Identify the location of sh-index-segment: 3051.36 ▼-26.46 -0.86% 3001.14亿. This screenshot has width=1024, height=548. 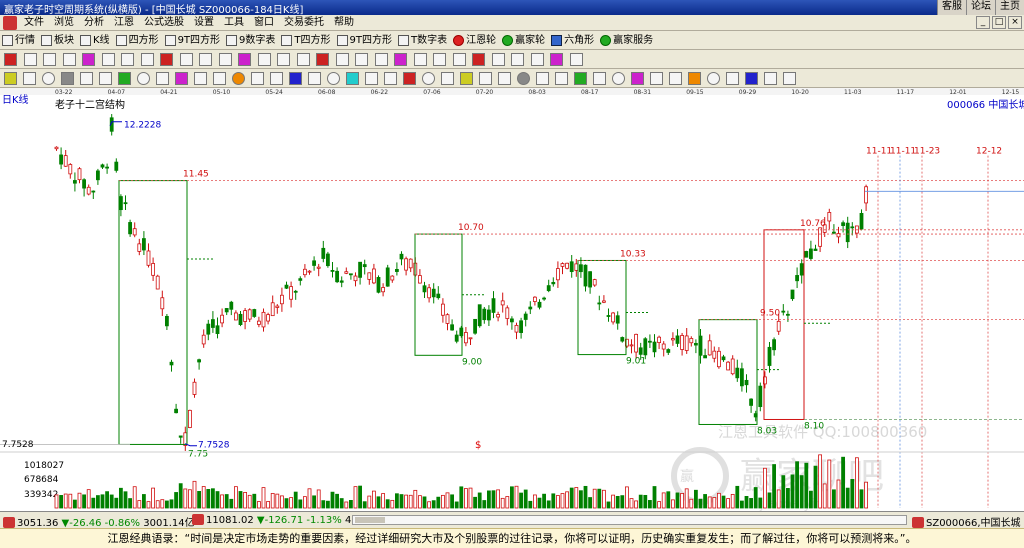
(99, 521).